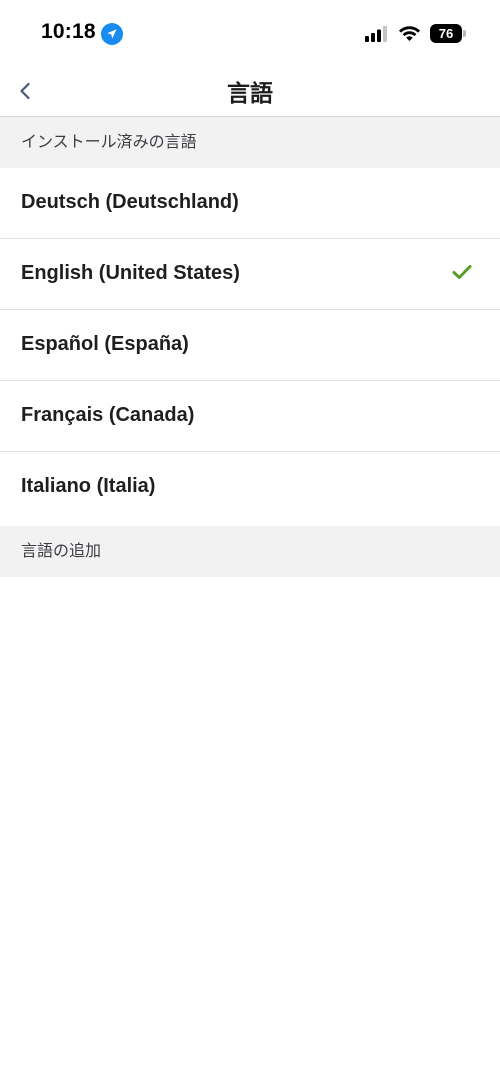 The width and height of the screenshot is (500, 1080). I want to click on language-row-espanol: Español (España), so click(250, 345).